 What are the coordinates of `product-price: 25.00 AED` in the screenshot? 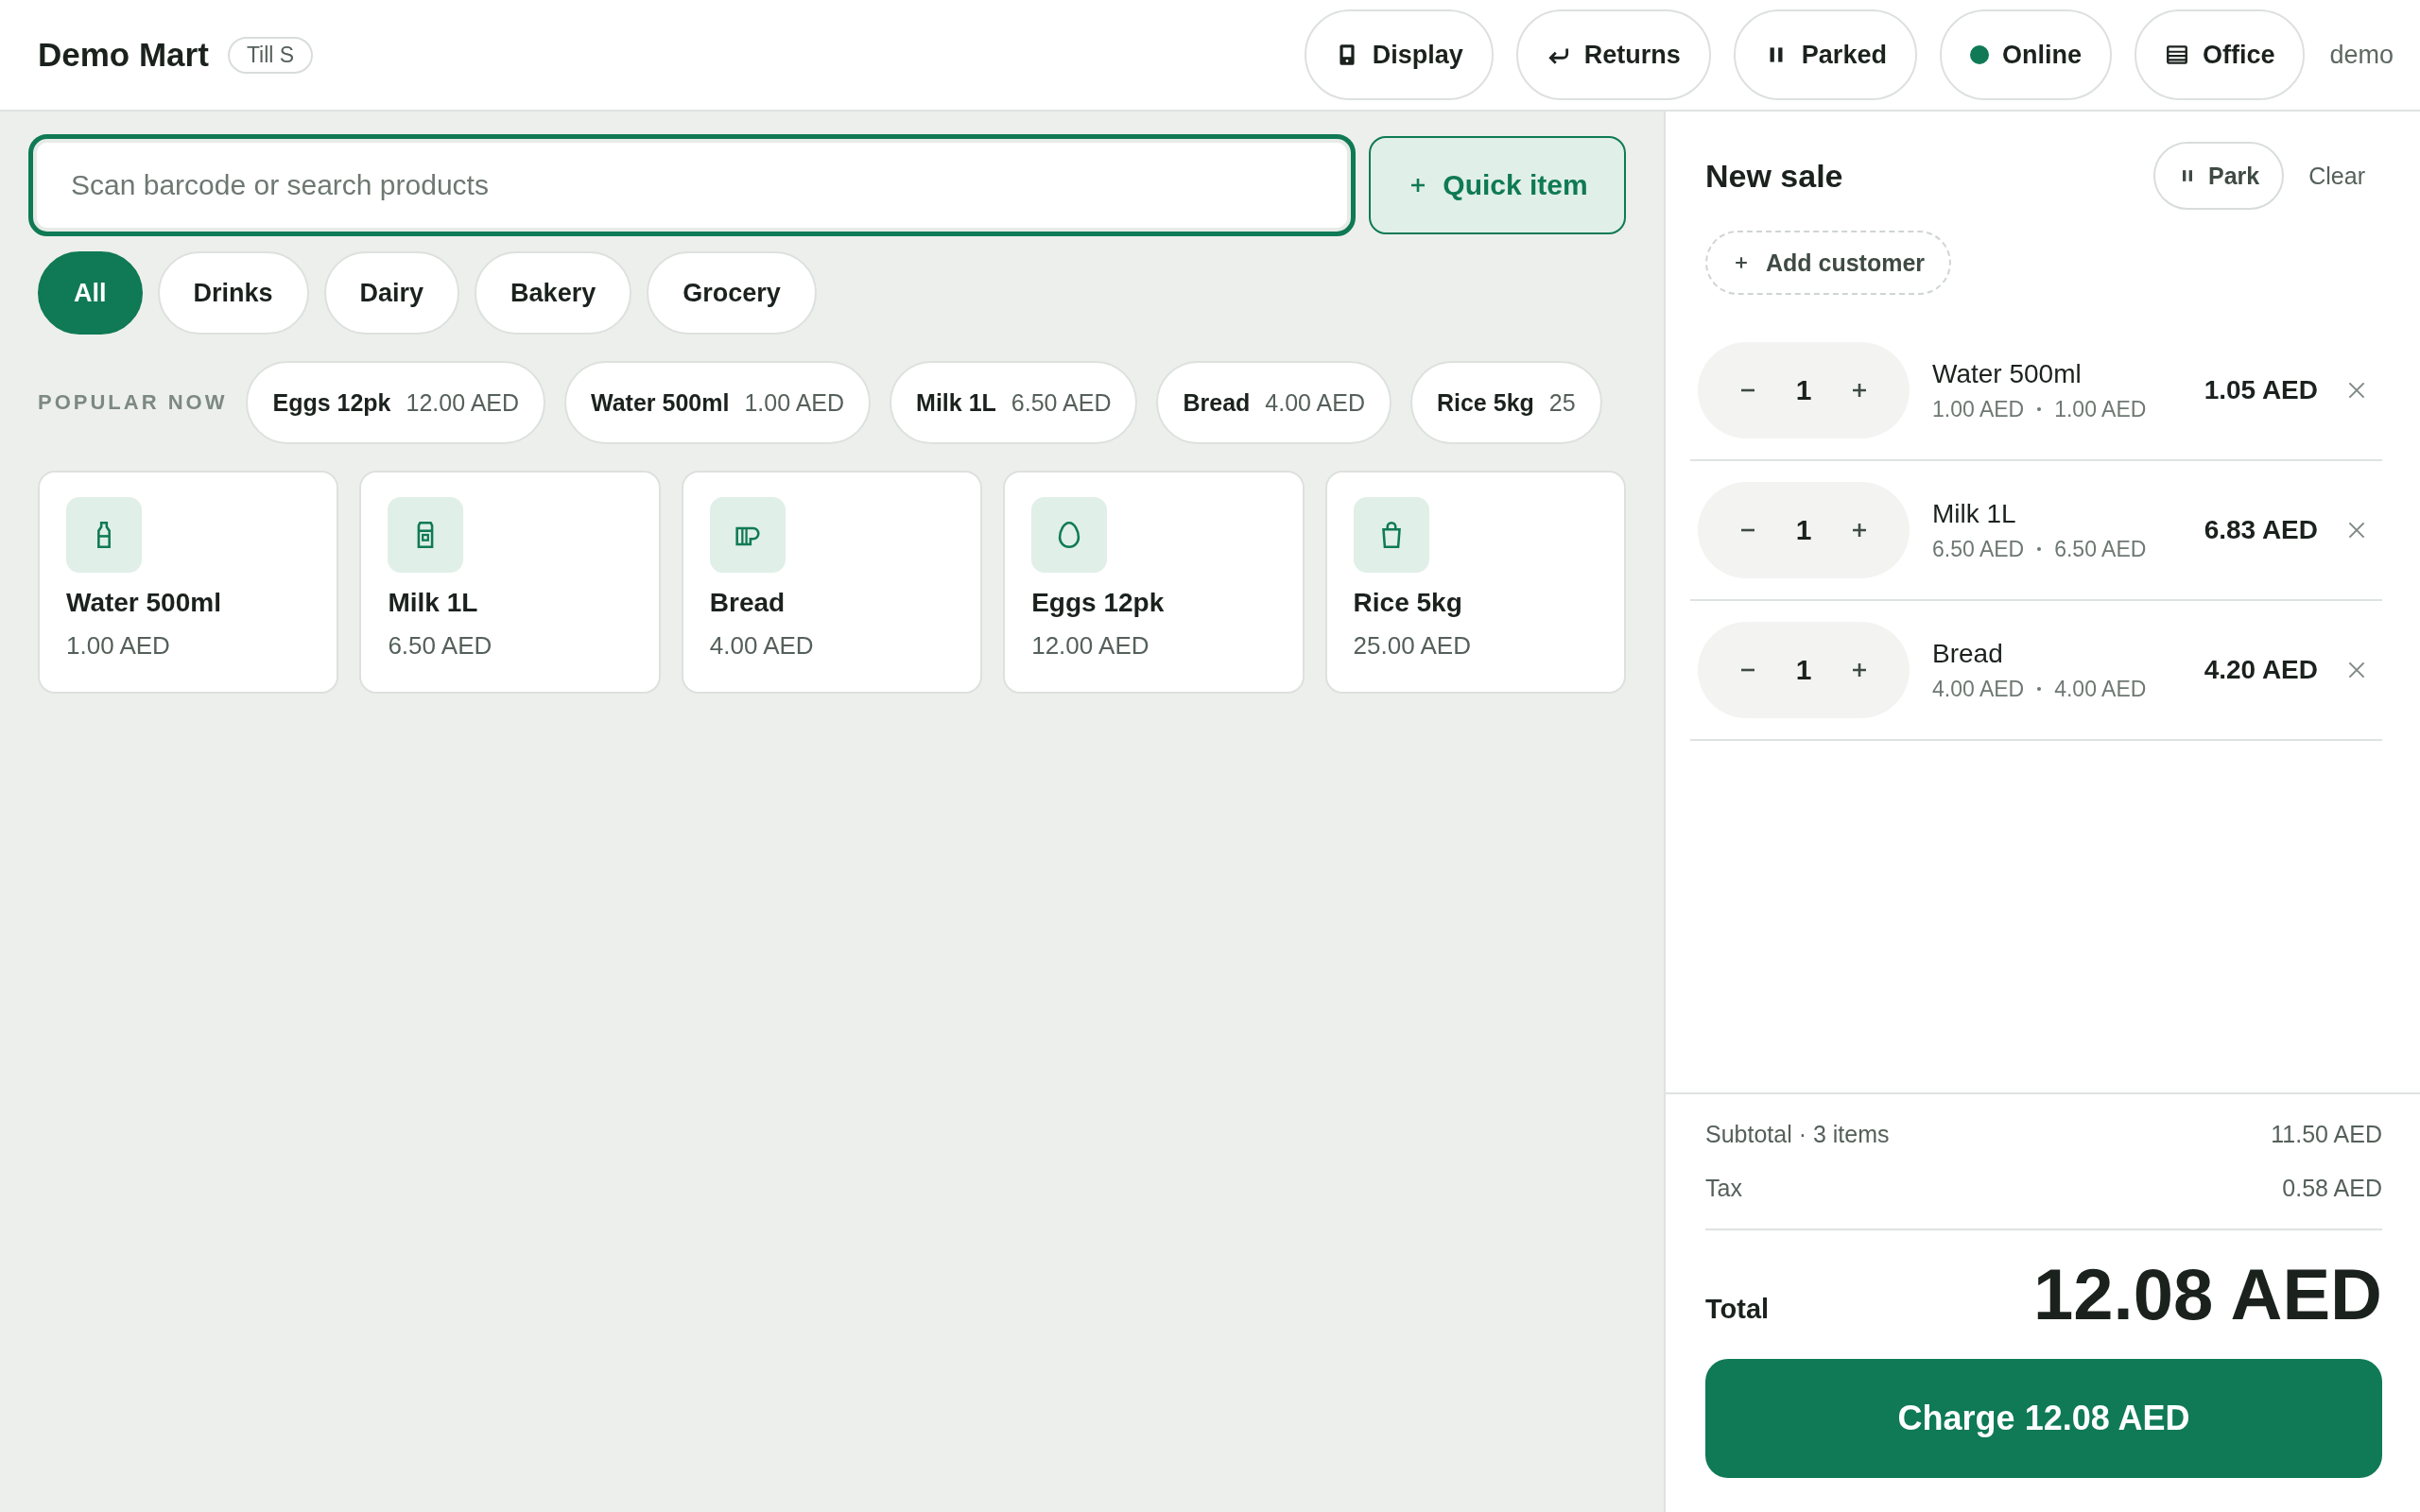 It's located at (1412, 646).